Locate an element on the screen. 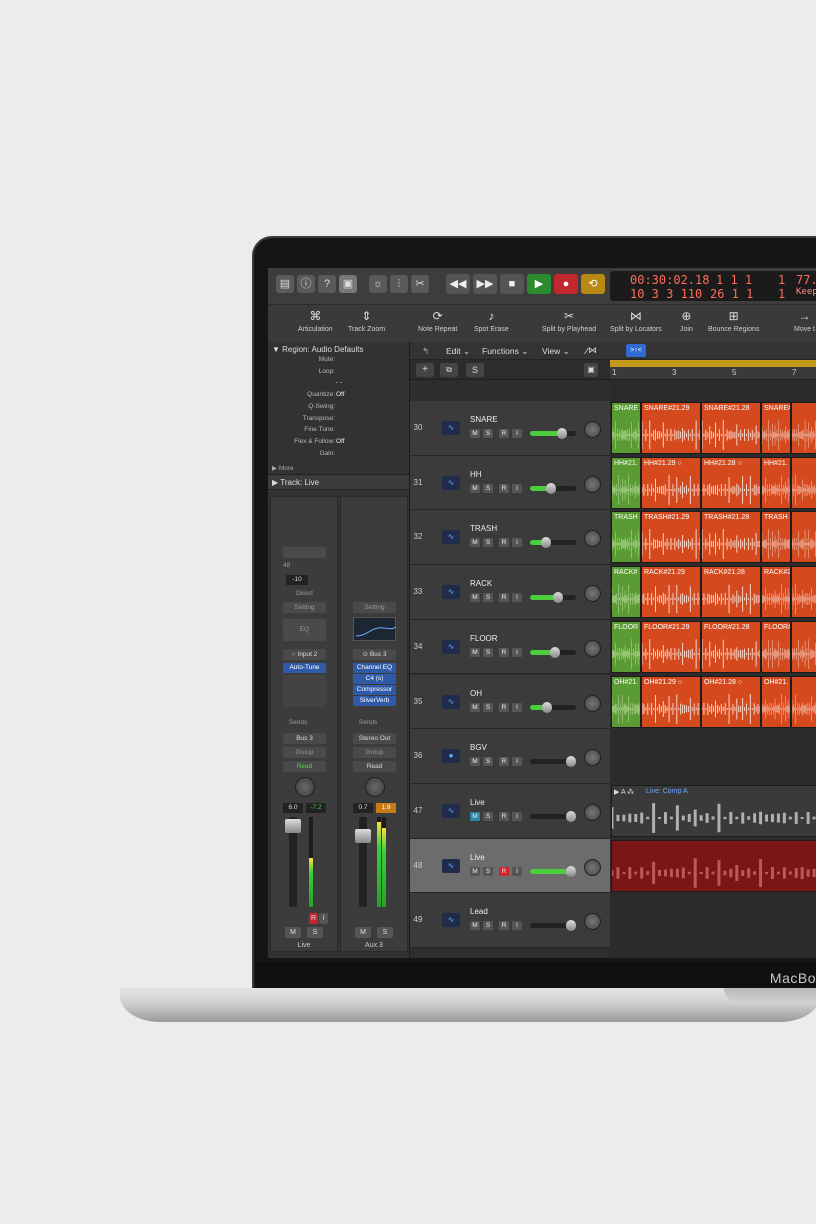 This screenshot has width=816, height=1224. plugin-slot-1: Channel EQ is located at coordinates (374, 668).